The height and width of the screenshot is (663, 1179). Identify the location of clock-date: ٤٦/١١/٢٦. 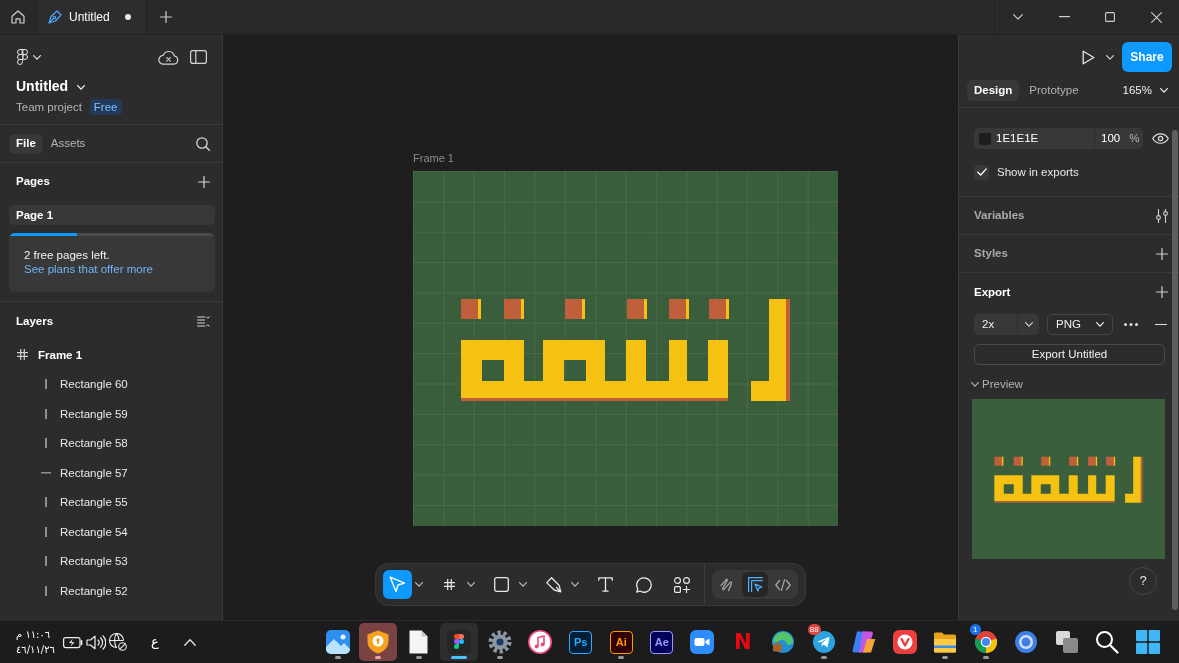
(35, 650).